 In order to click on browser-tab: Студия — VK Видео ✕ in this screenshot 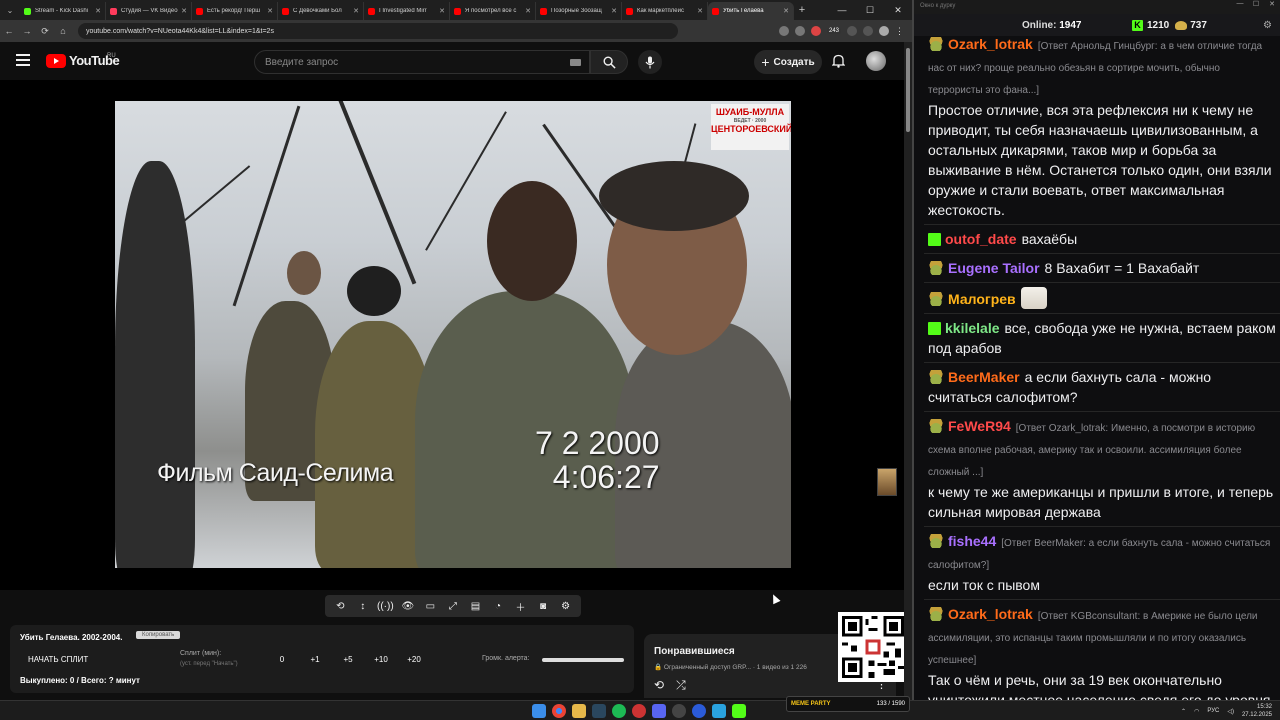, I will do `click(149, 11)`.